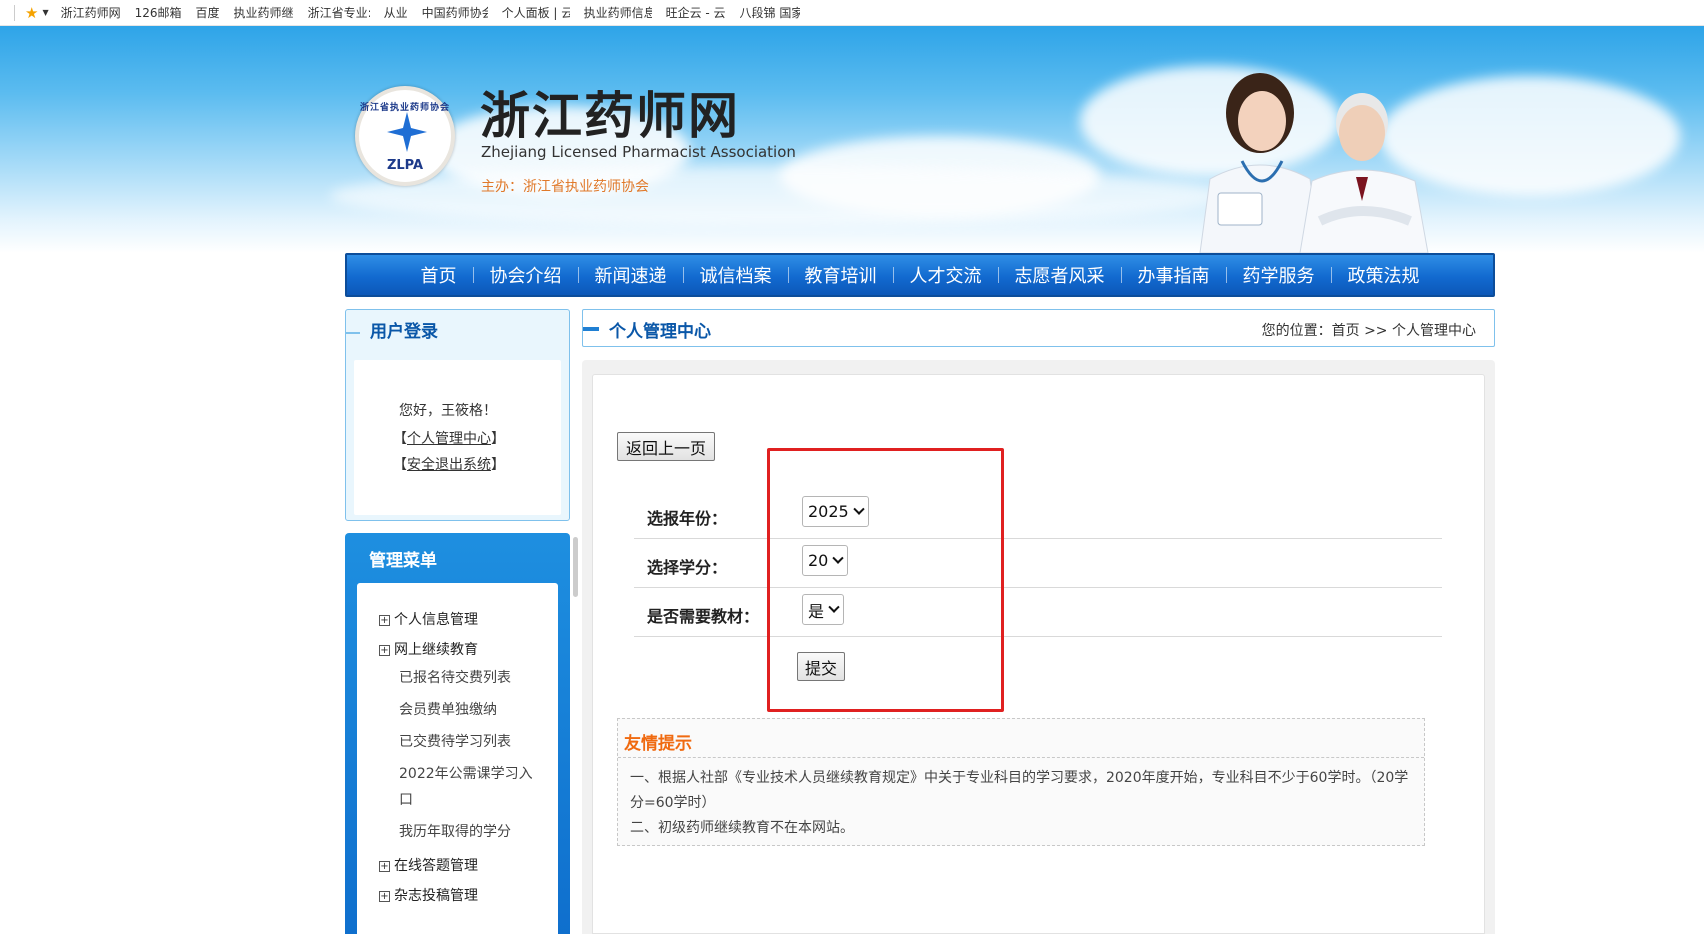  What do you see at coordinates (946, 275) in the screenshot?
I see `nav-talent: 人才交流` at bounding box center [946, 275].